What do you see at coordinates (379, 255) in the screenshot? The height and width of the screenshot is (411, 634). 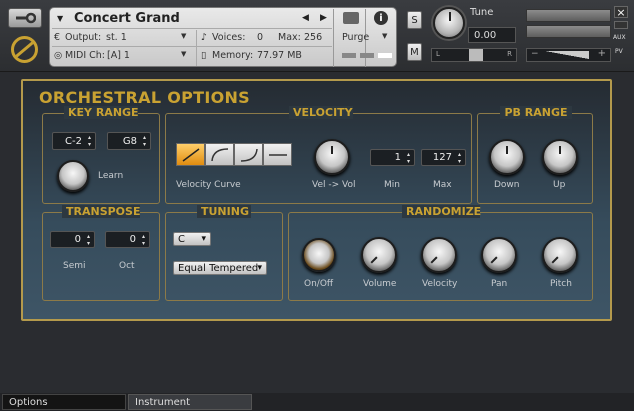 I see `randomize-volume-knob` at bounding box center [379, 255].